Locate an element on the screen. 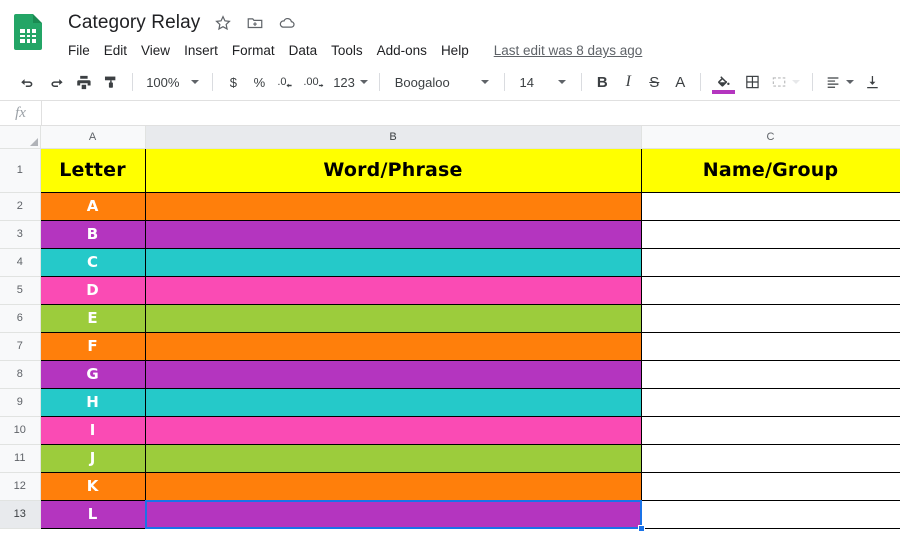  percent-format-button: % is located at coordinates (259, 82).